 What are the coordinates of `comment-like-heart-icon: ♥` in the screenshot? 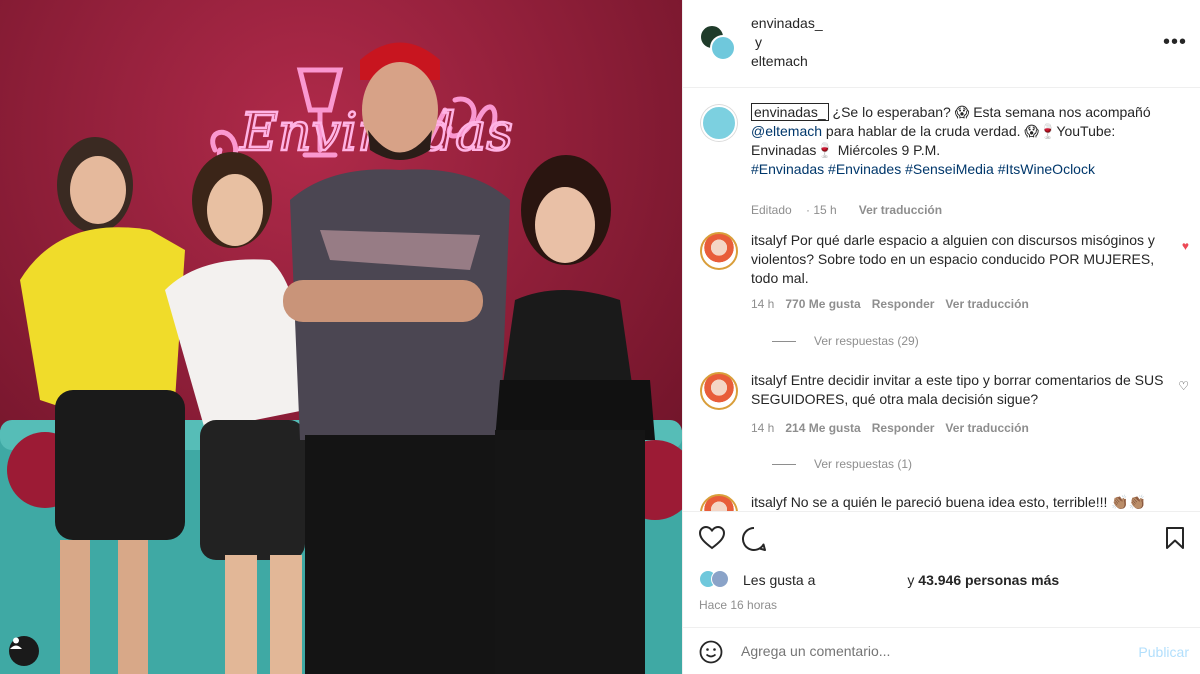 It's located at (1185, 246).